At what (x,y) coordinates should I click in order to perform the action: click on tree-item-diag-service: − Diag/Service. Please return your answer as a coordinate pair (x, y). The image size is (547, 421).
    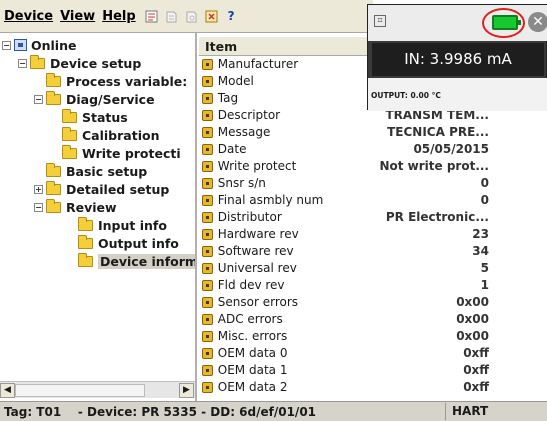
    Looking at the image, I should click on (94, 99).